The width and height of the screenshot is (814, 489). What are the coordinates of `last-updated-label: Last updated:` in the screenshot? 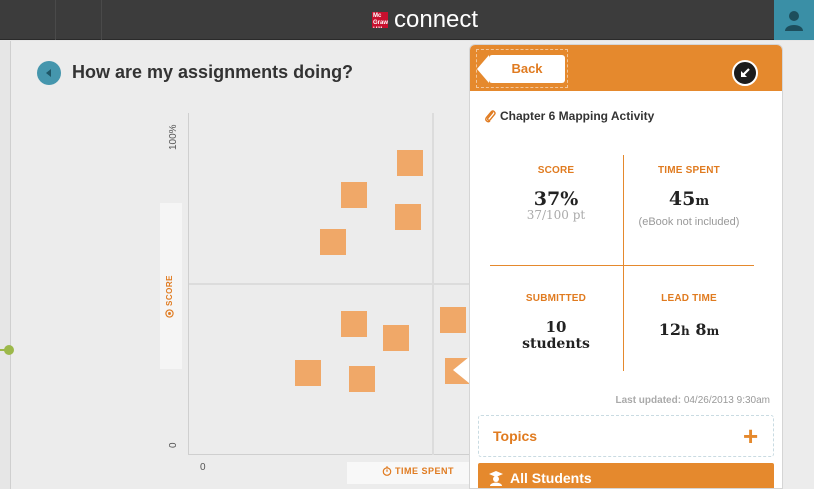 It's located at (648, 400).